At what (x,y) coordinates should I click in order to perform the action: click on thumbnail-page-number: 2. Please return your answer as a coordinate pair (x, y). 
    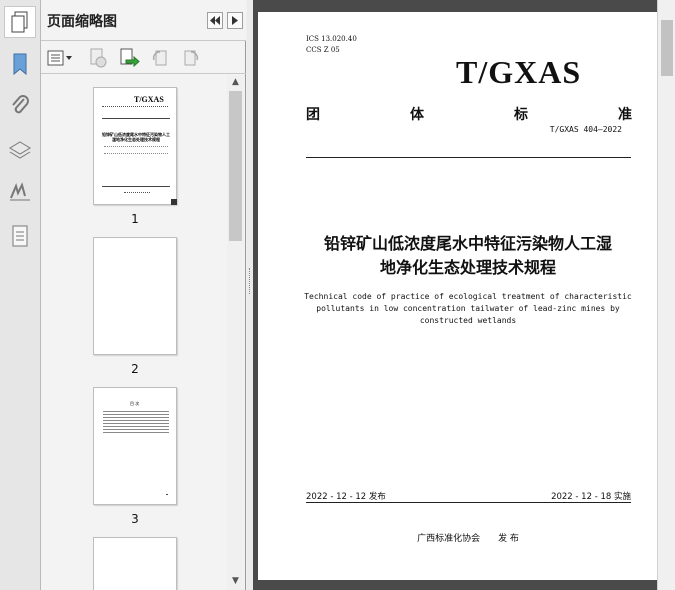
    Looking at the image, I should click on (135, 369).